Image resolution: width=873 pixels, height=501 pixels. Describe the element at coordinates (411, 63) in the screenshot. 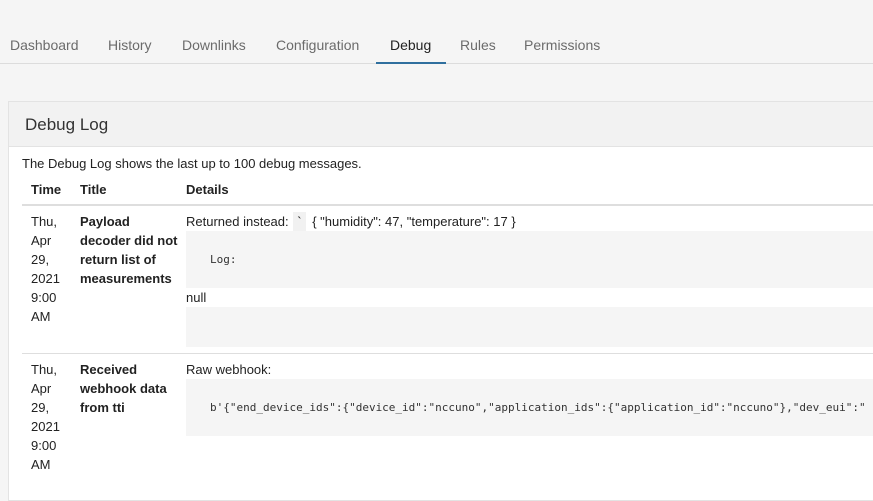

I see `active-tab-indicator` at that location.